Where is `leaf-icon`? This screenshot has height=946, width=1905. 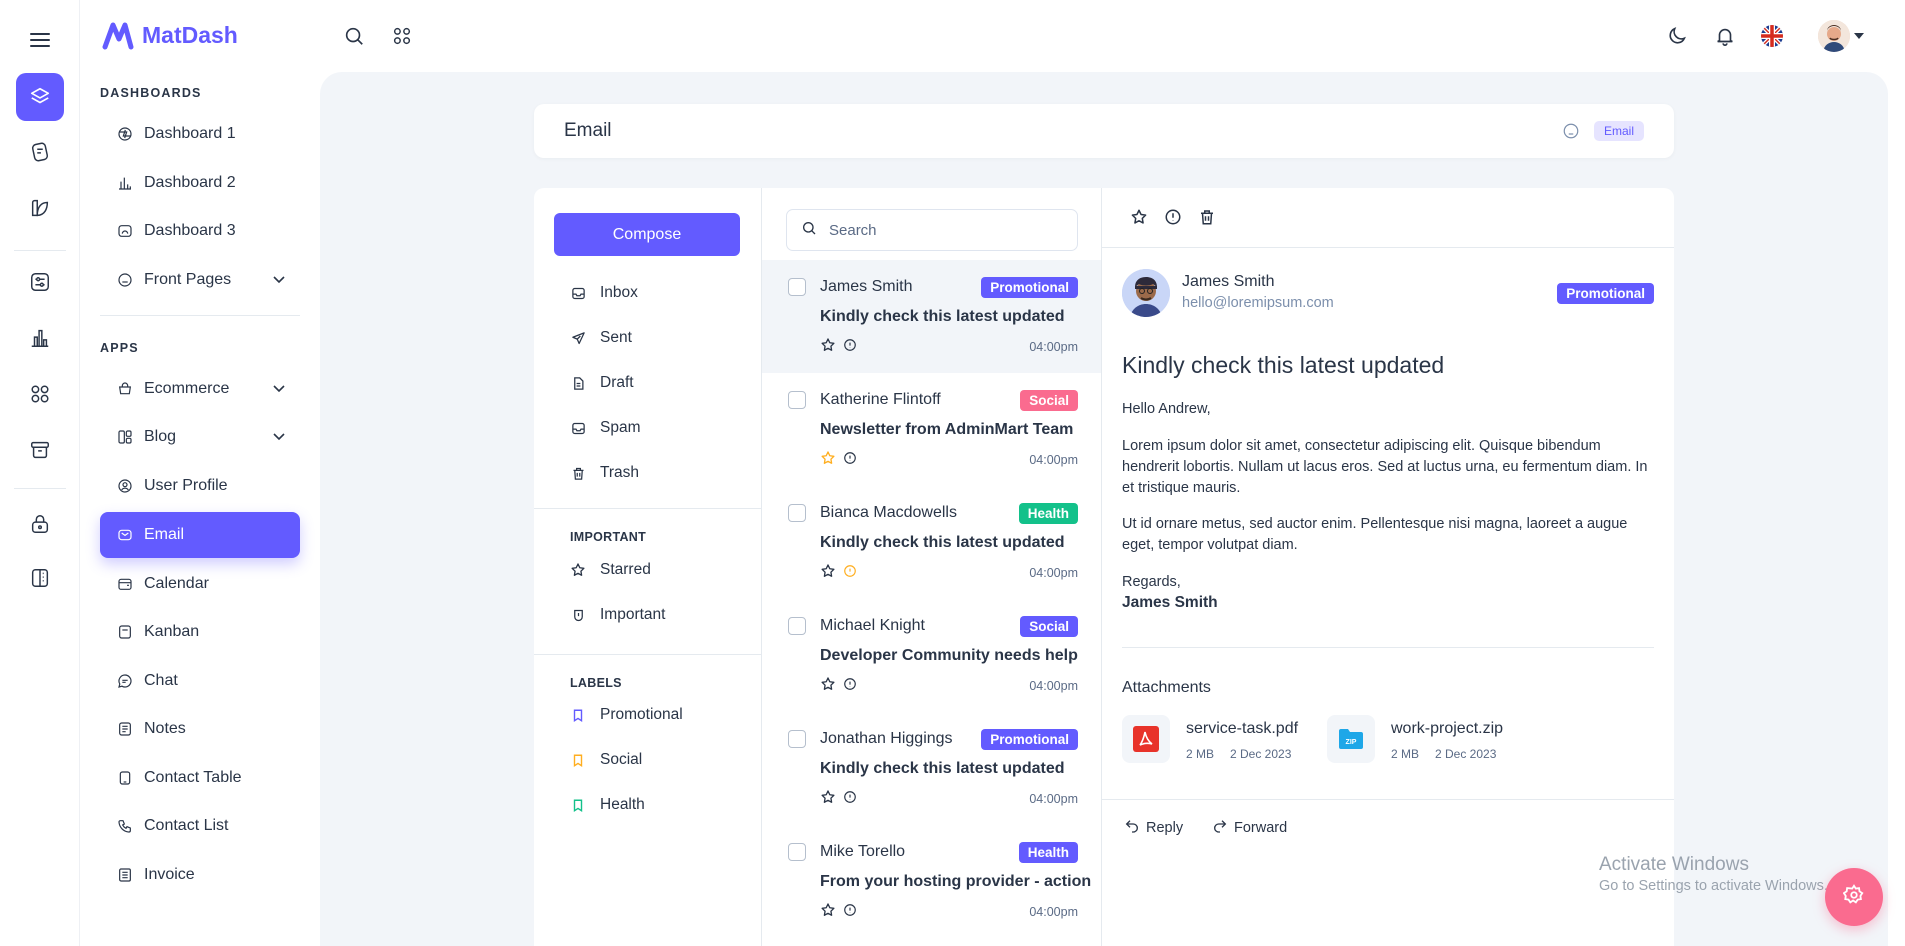
leaf-icon is located at coordinates (40, 208).